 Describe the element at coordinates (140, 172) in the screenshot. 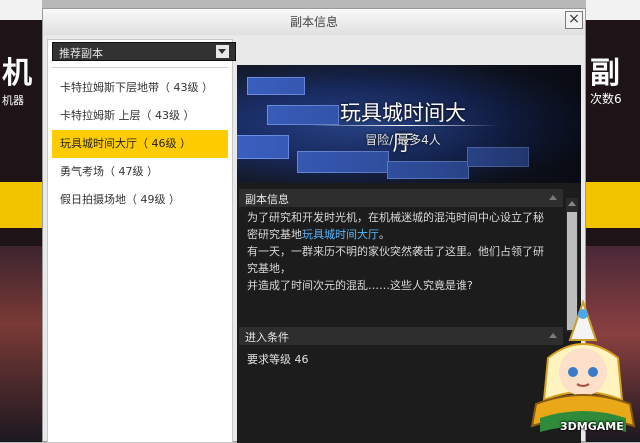

I see `dungeon-list-item: 勇气考场（ 47级 ）` at that location.